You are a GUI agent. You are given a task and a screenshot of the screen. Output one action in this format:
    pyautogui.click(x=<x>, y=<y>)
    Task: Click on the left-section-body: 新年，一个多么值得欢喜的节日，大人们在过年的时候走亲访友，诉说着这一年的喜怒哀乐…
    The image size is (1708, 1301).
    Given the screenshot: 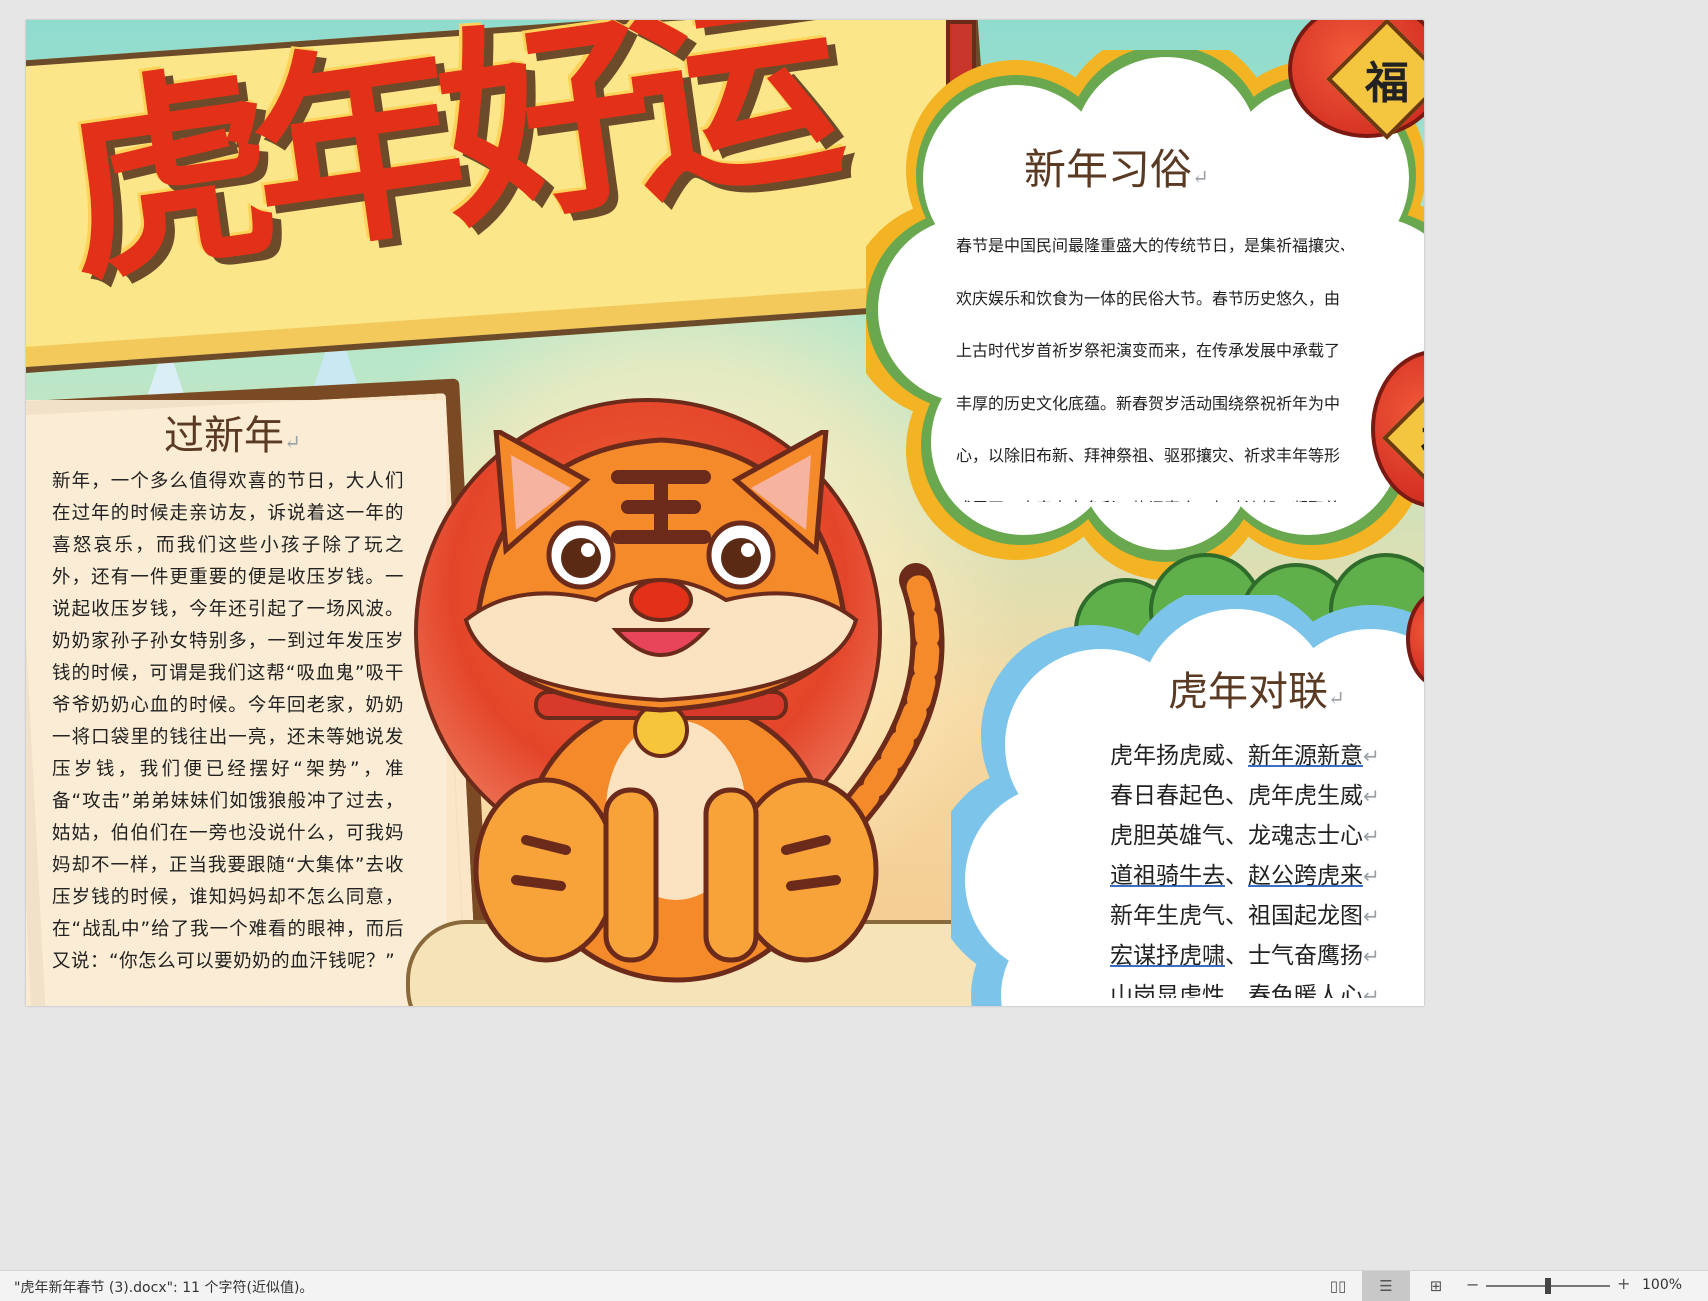 What is the action you would take?
    pyautogui.click(x=228, y=731)
    